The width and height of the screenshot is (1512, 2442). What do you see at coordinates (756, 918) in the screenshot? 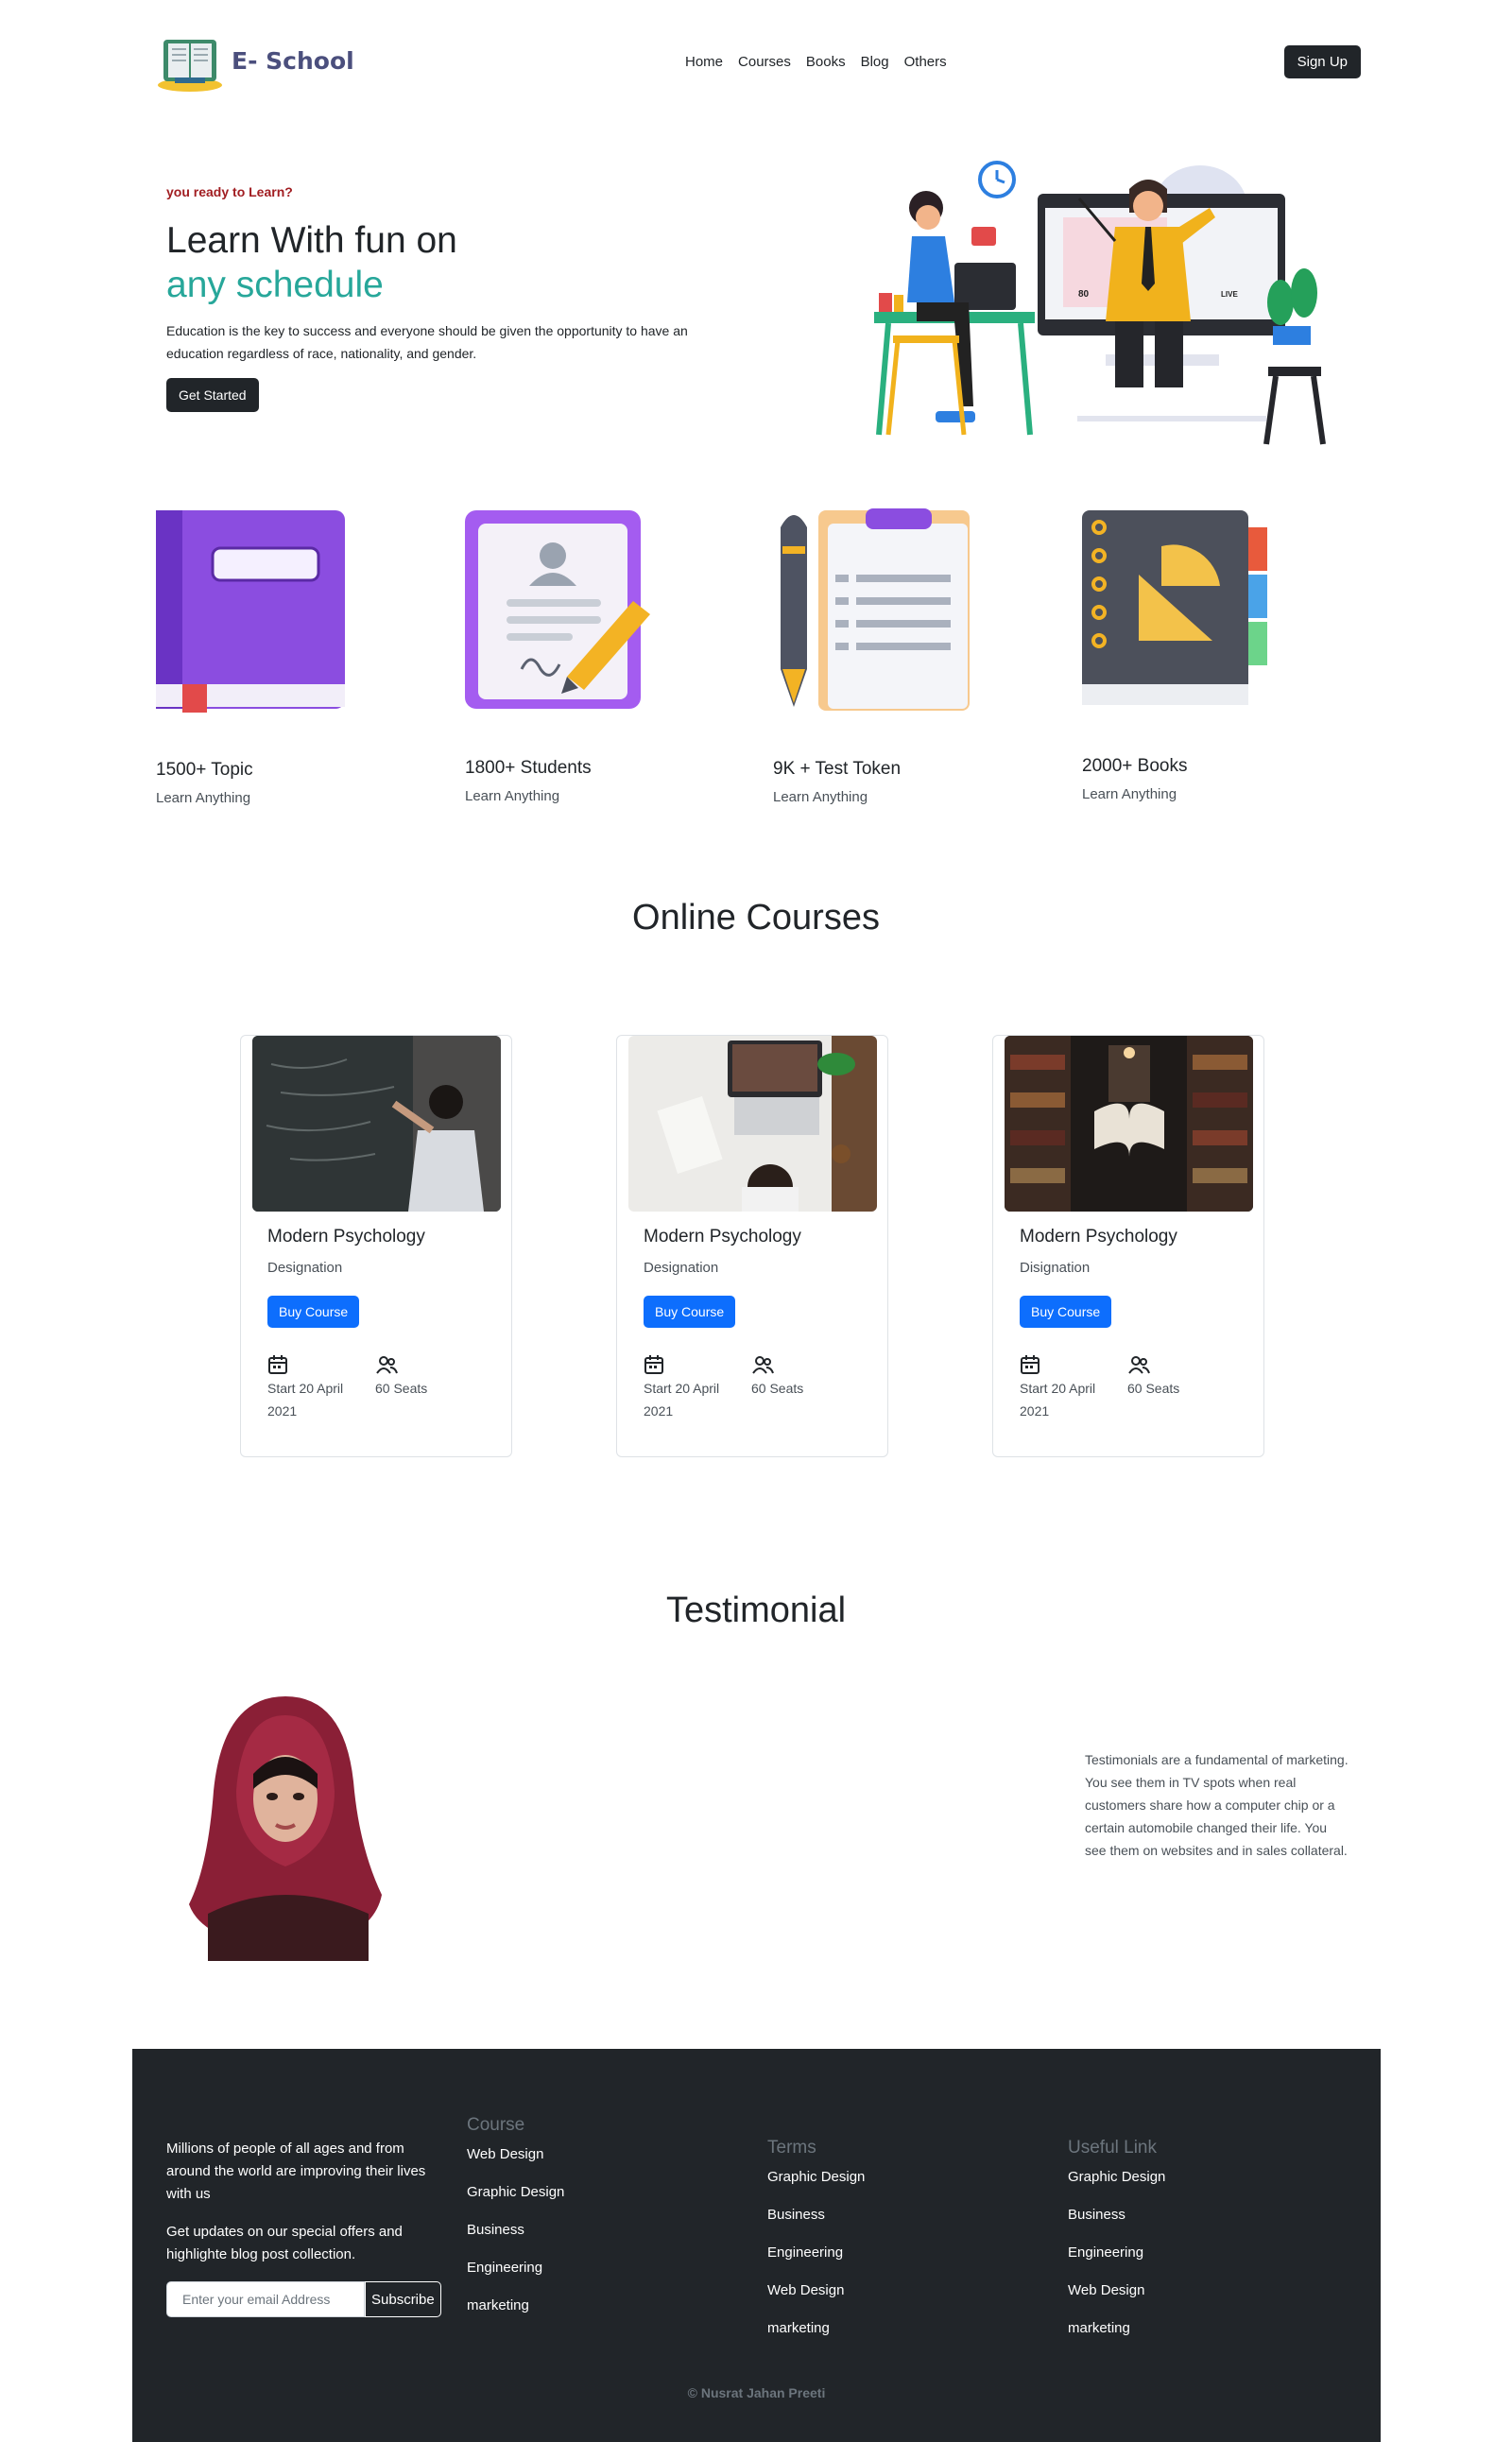
I see `courses-section-title: Online Courses` at bounding box center [756, 918].